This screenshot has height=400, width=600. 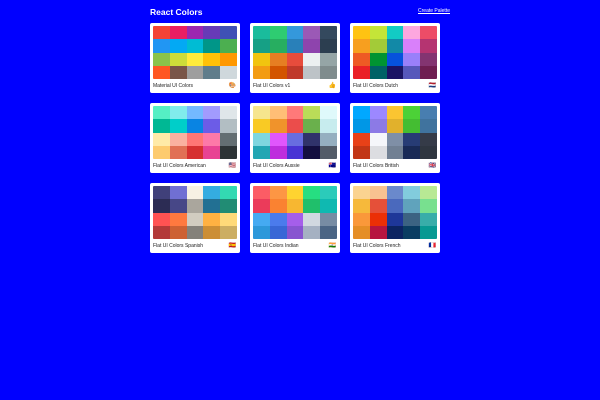 What do you see at coordinates (434, 11) in the screenshot?
I see `create-palette-link: Create Palette` at bounding box center [434, 11].